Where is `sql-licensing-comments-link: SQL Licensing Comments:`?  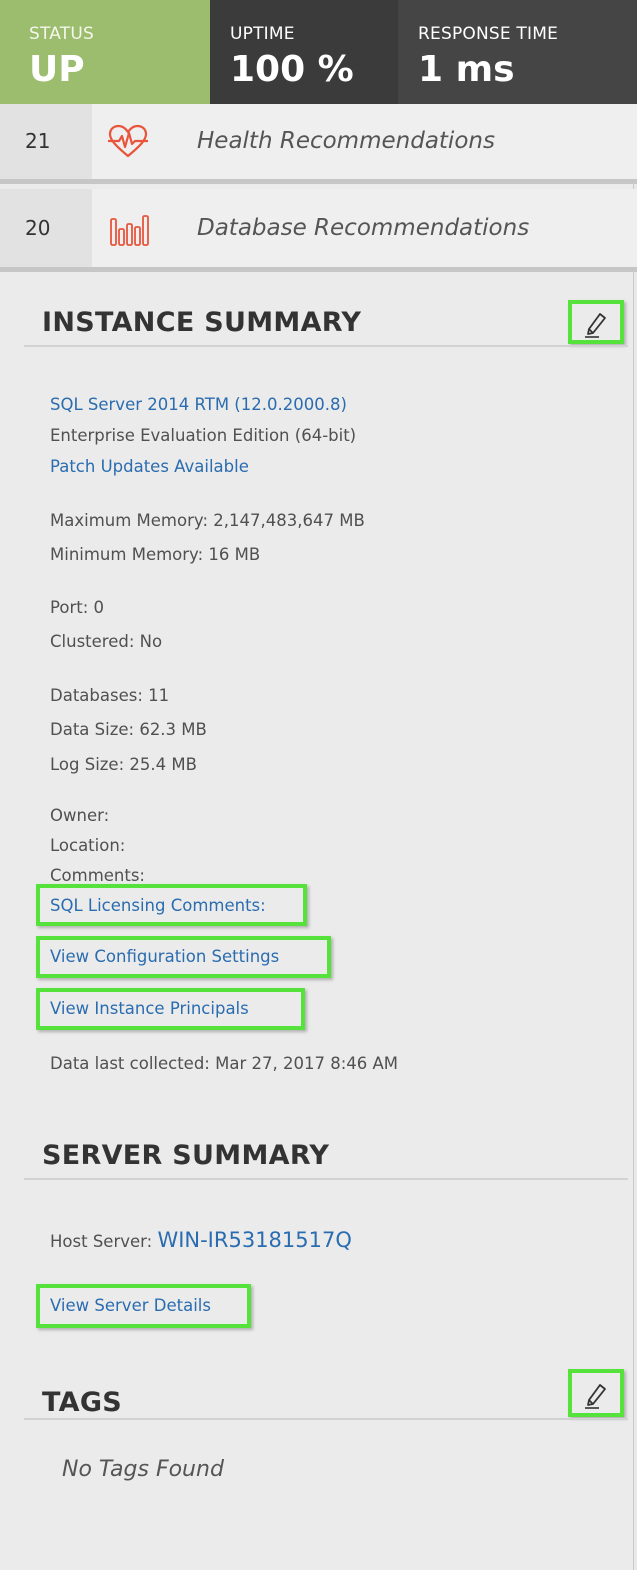 sql-licensing-comments-link: SQL Licensing Comments: is located at coordinates (158, 905).